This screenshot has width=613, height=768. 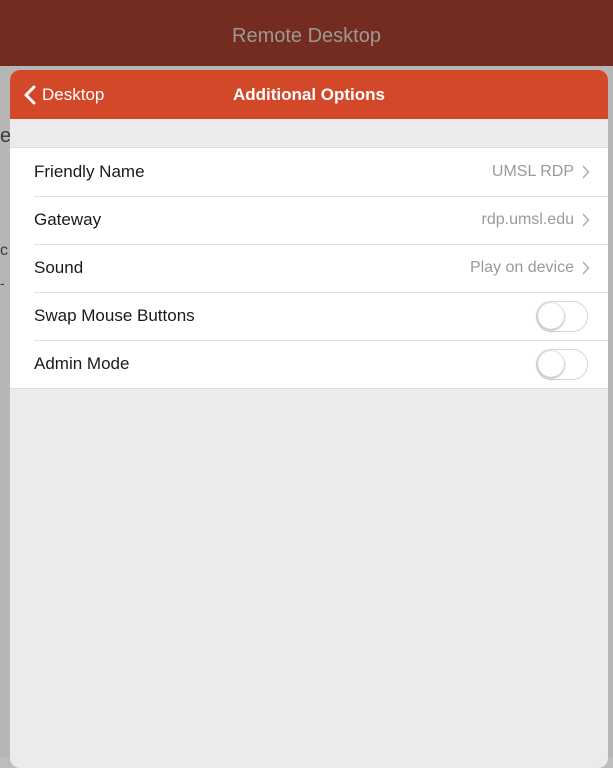 I want to click on nav-bar: Desktop Additional Options, so click(x=309, y=94).